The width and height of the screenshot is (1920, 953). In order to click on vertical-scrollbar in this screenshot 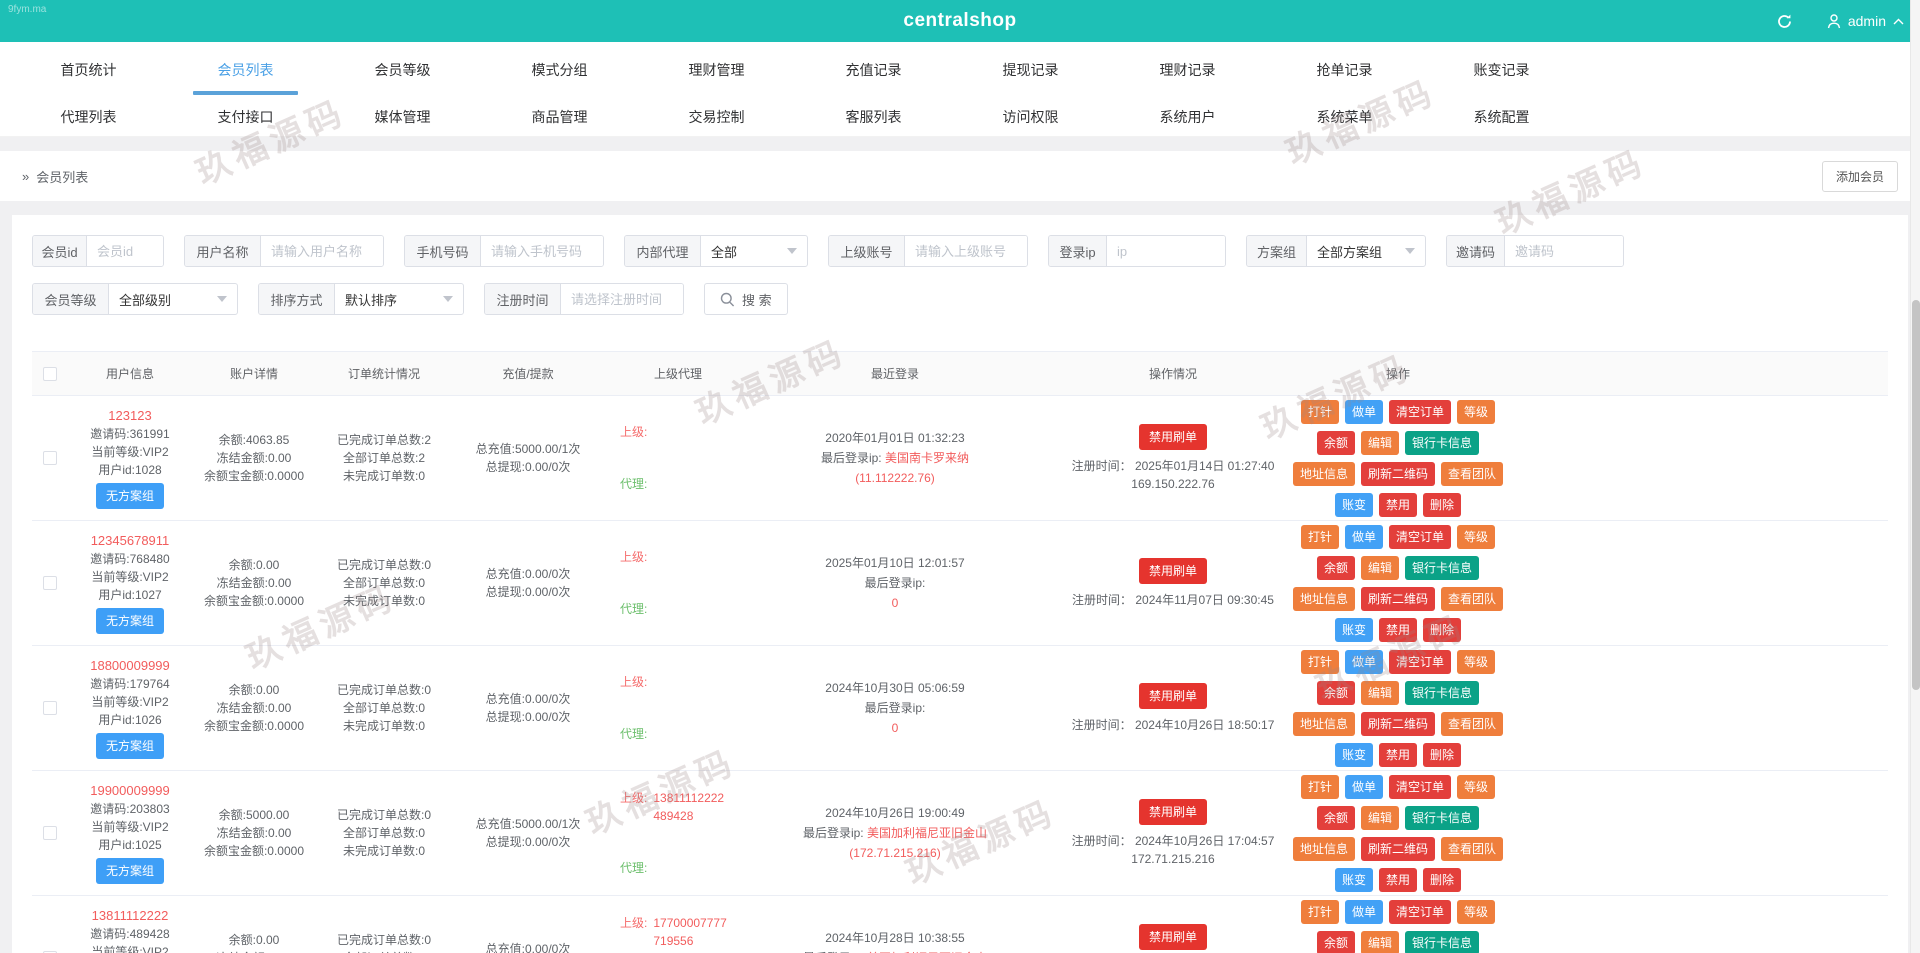, I will do `click(1915, 476)`.